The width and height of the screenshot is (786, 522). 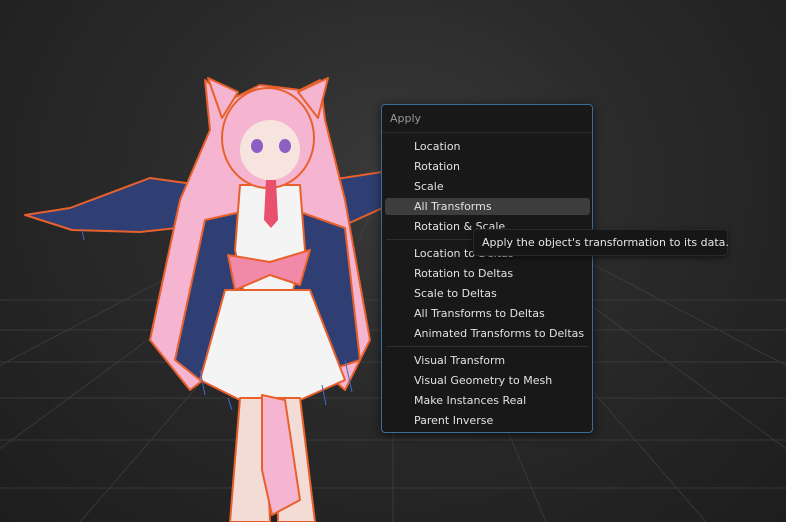 I want to click on menu-item-rotation: Rotation, so click(x=487, y=166).